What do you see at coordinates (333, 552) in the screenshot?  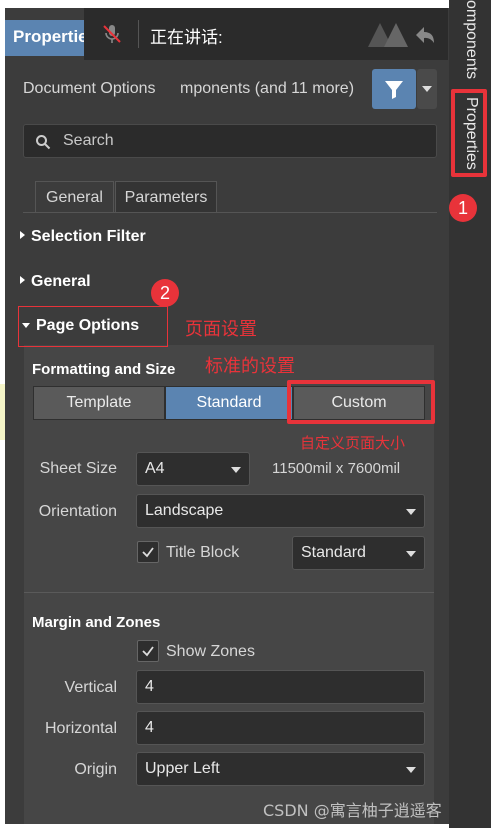 I see `title-block-value: Standard` at bounding box center [333, 552].